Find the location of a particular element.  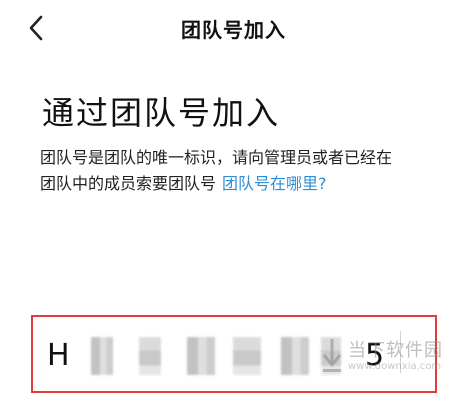

top-bar: 团队号加入 is located at coordinates (233, 30).